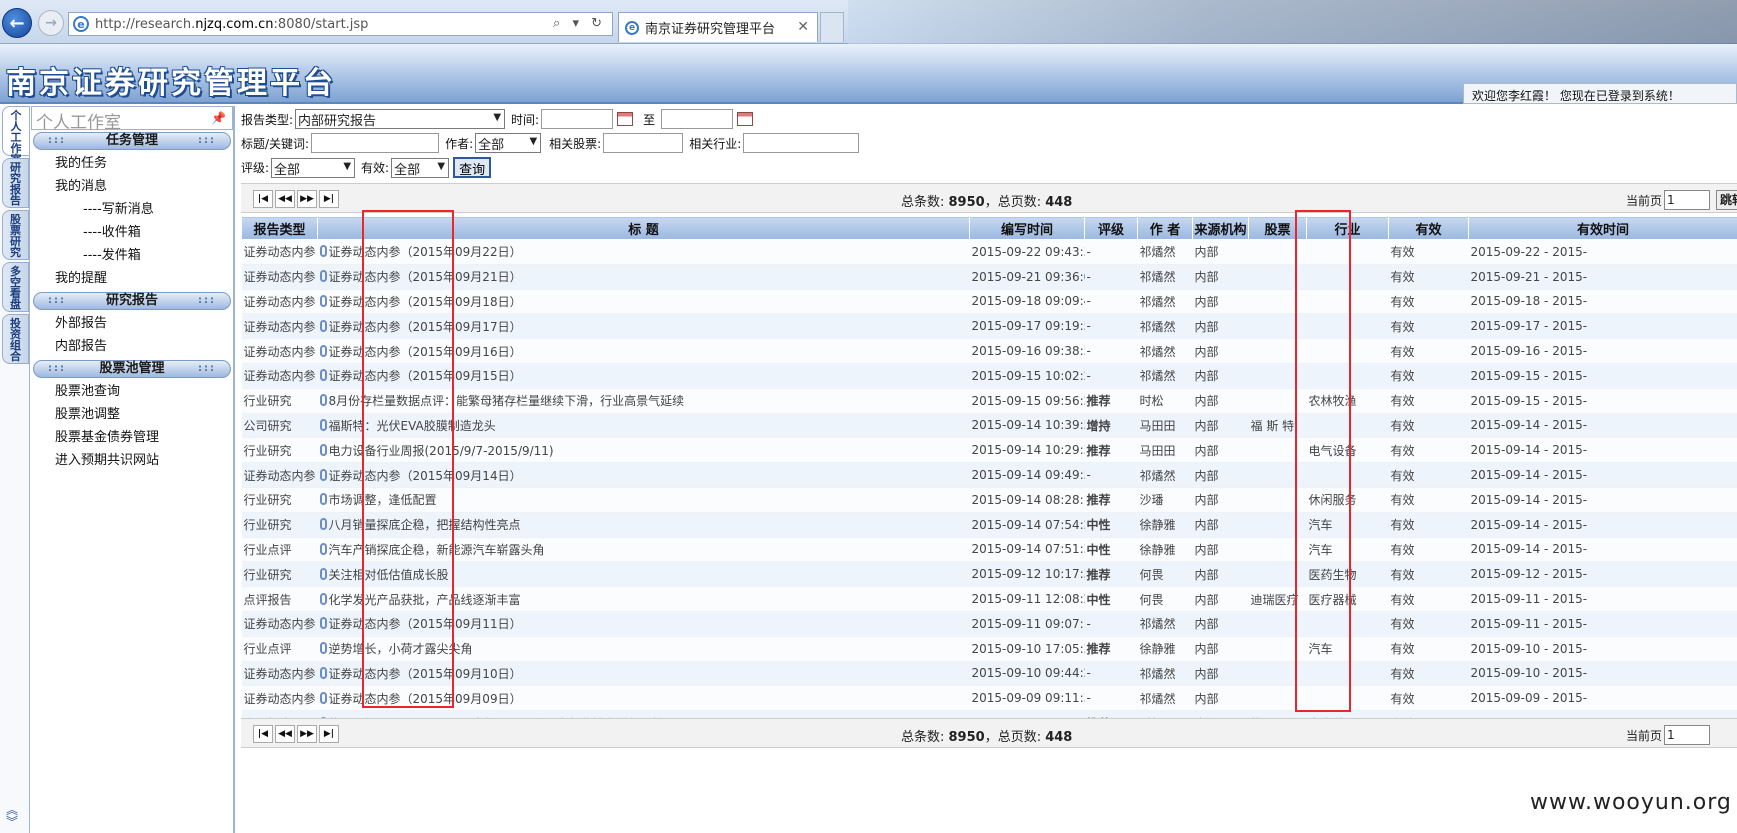 The width and height of the screenshot is (1737, 833). I want to click on report-title-link: 证券动态内参（2015年09月09日）, so click(425, 699).